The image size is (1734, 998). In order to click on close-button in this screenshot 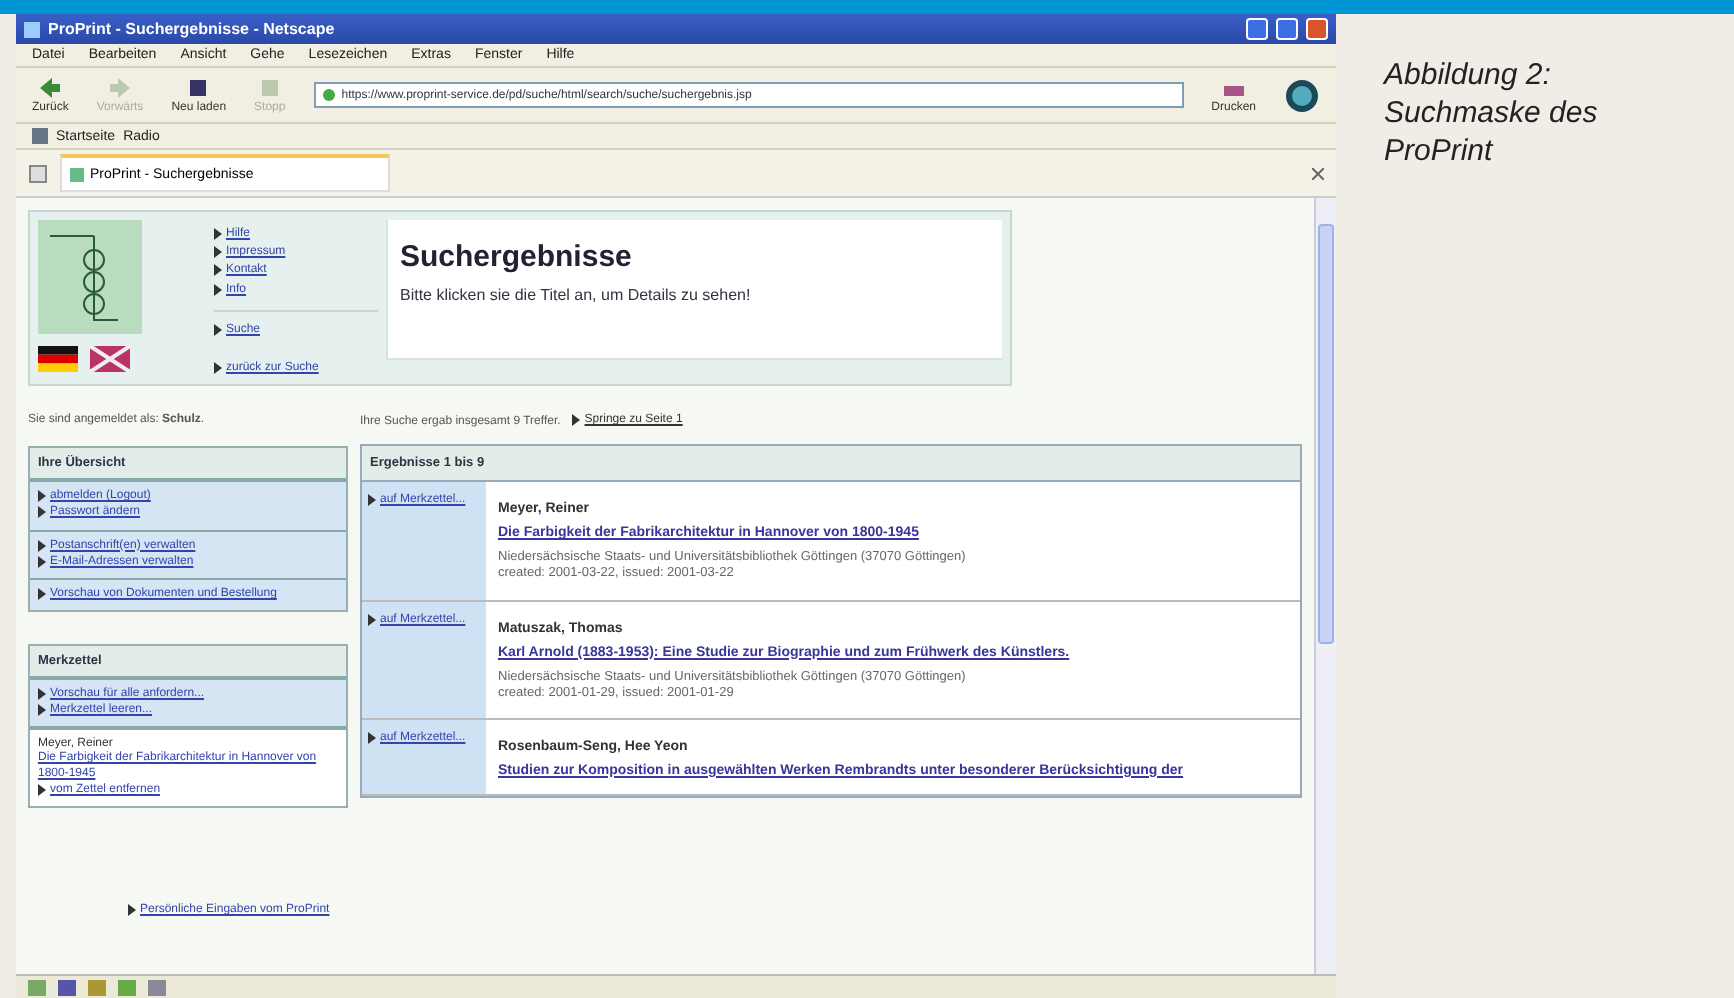, I will do `click(1317, 29)`.